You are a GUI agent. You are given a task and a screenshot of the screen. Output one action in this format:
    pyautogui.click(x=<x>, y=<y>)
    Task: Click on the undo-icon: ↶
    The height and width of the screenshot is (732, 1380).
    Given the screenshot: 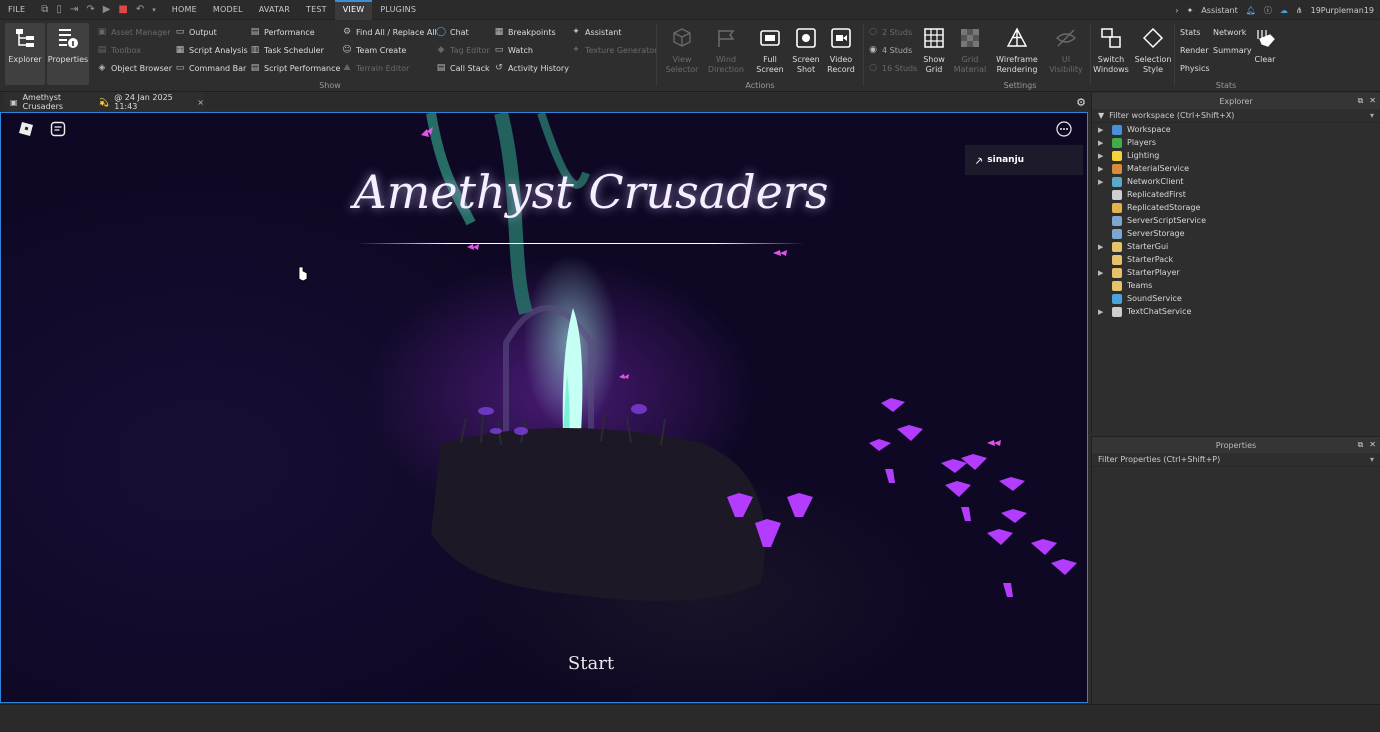 What is the action you would take?
    pyautogui.click(x=140, y=9)
    